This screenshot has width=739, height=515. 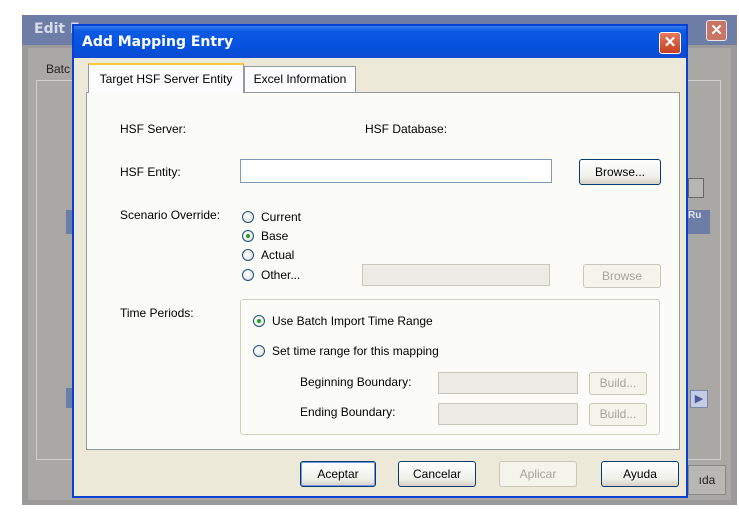 I want to click on background-scroll-right-icon: ▶, so click(x=699, y=399).